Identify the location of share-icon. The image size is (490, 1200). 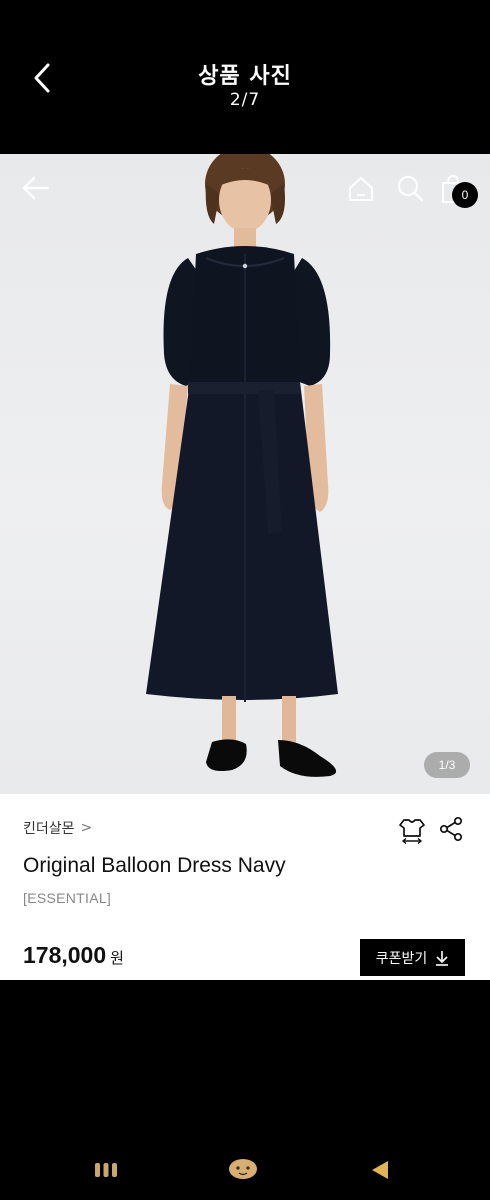
(451, 829).